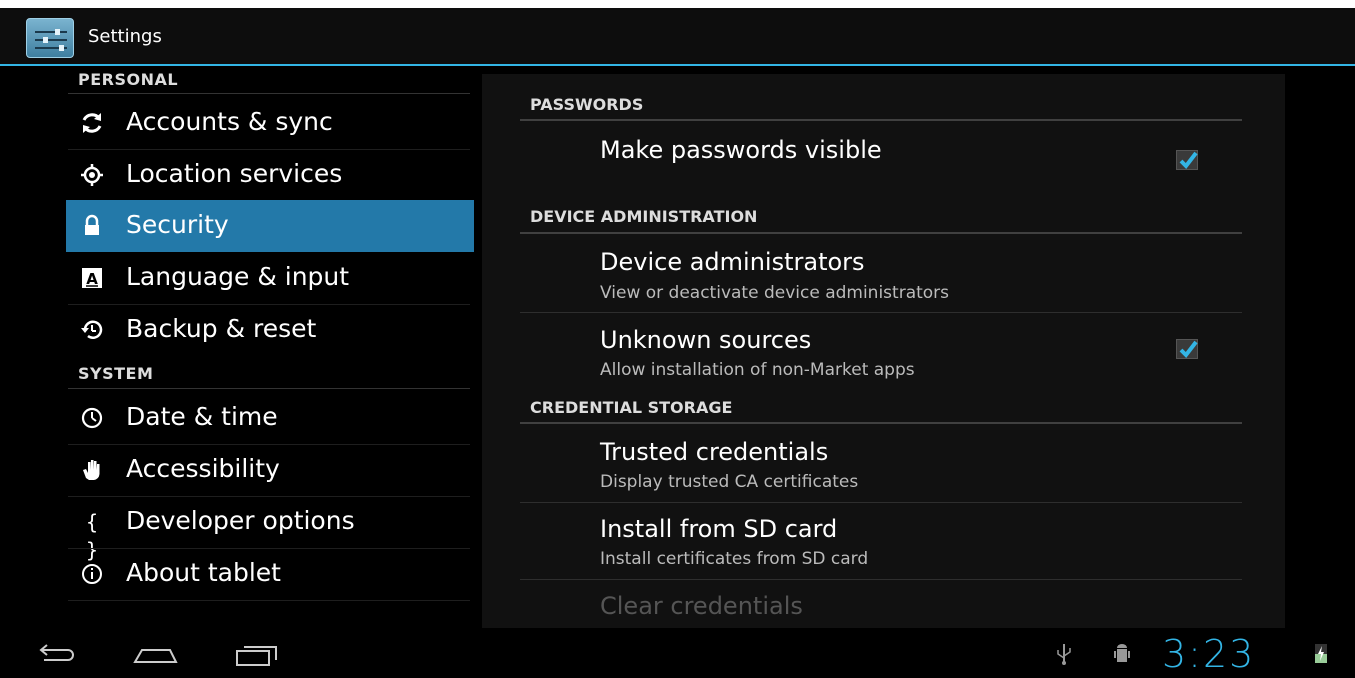 The width and height of the screenshot is (1355, 678). I want to click on settings-app-icon, so click(50, 38).